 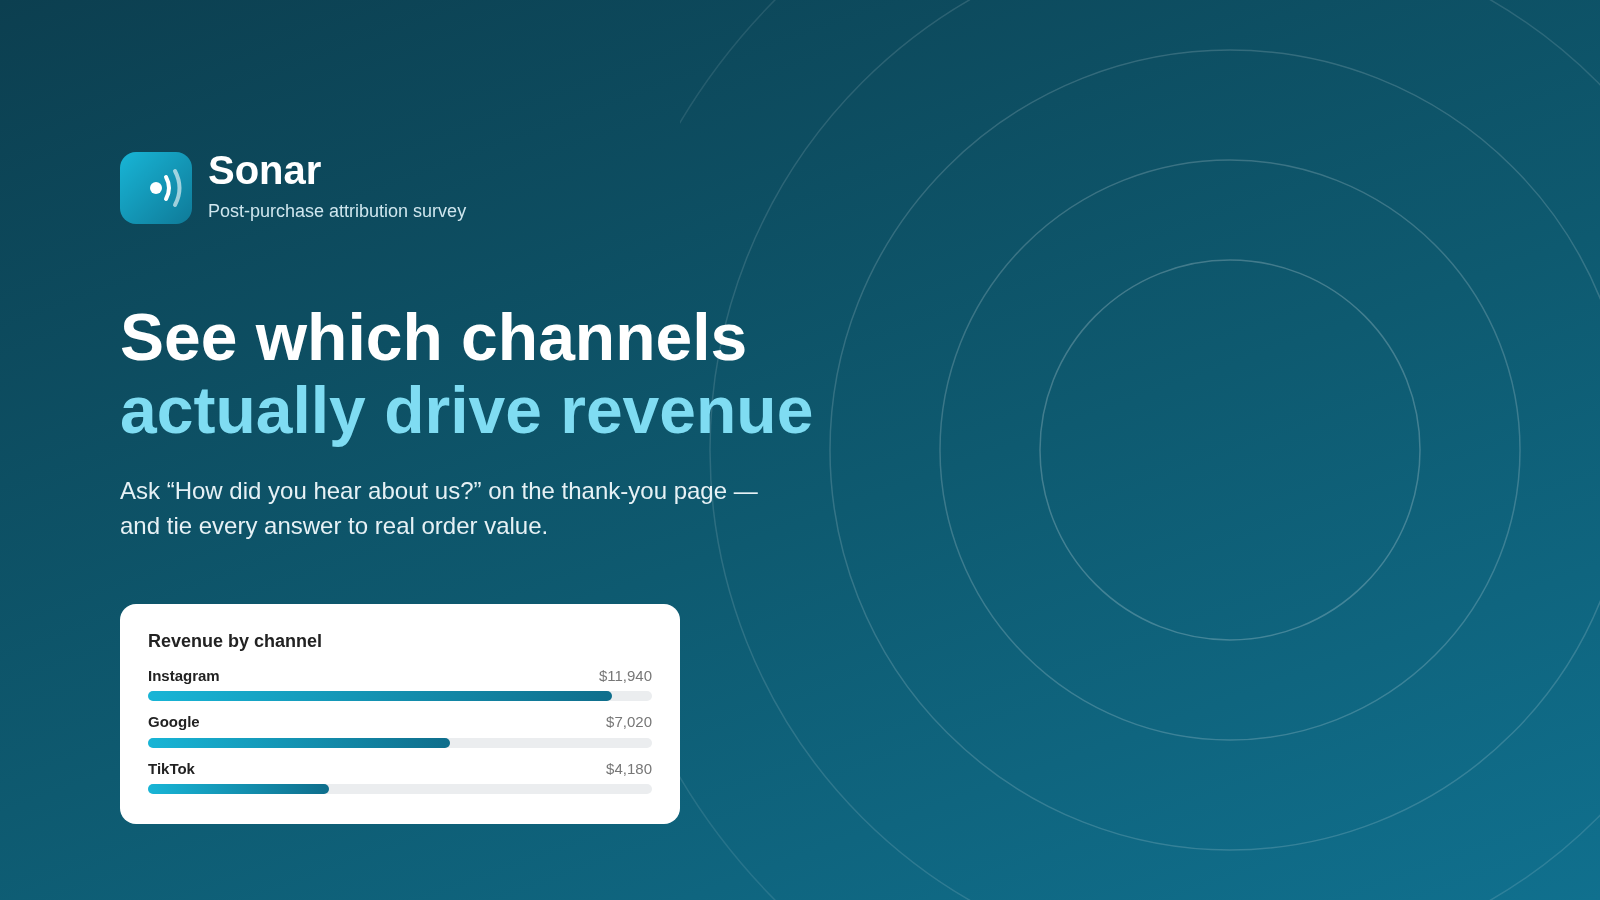 What do you see at coordinates (171, 768) in the screenshot?
I see `channel-name: TikTok` at bounding box center [171, 768].